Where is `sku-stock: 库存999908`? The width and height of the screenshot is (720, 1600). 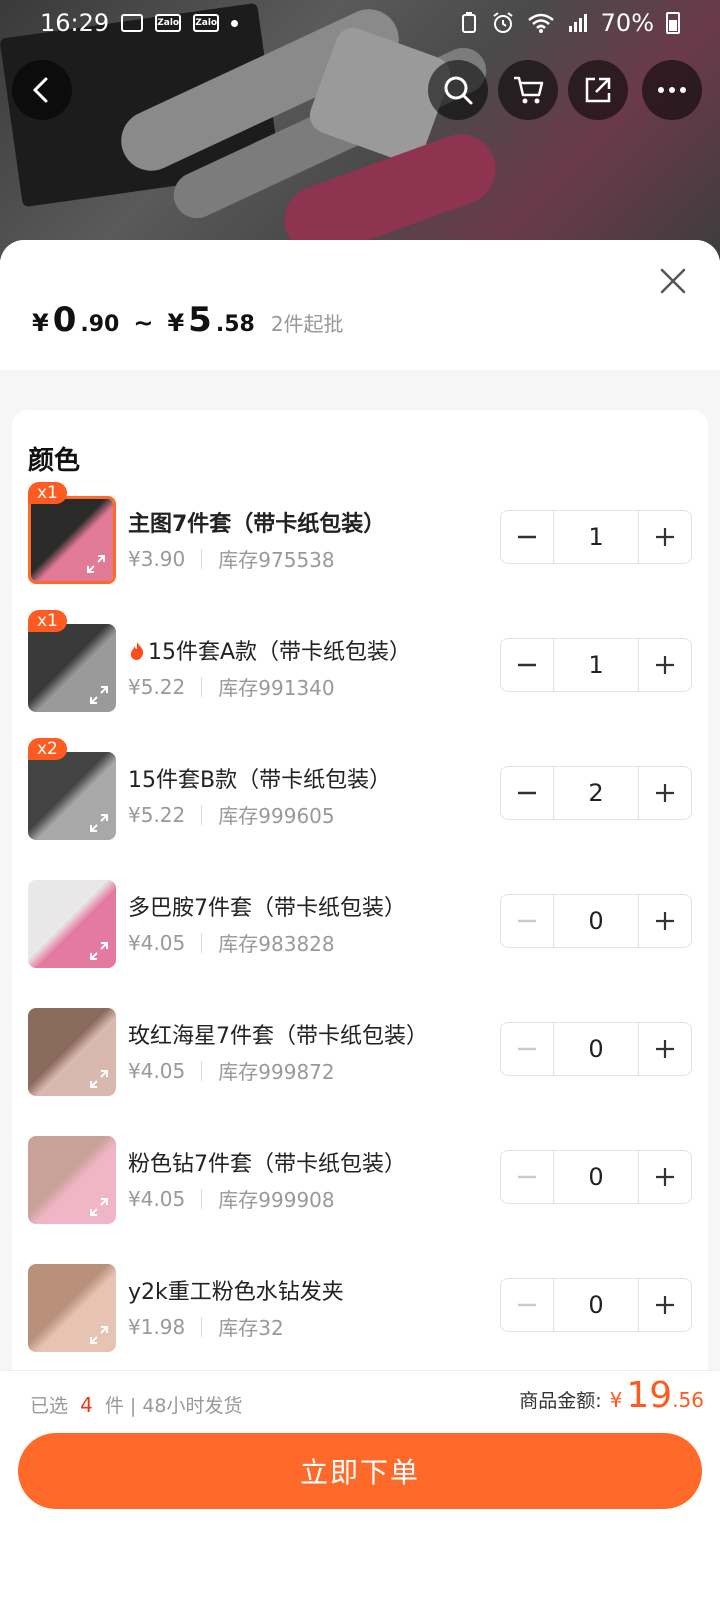 sku-stock: 库存999908 is located at coordinates (276, 1200).